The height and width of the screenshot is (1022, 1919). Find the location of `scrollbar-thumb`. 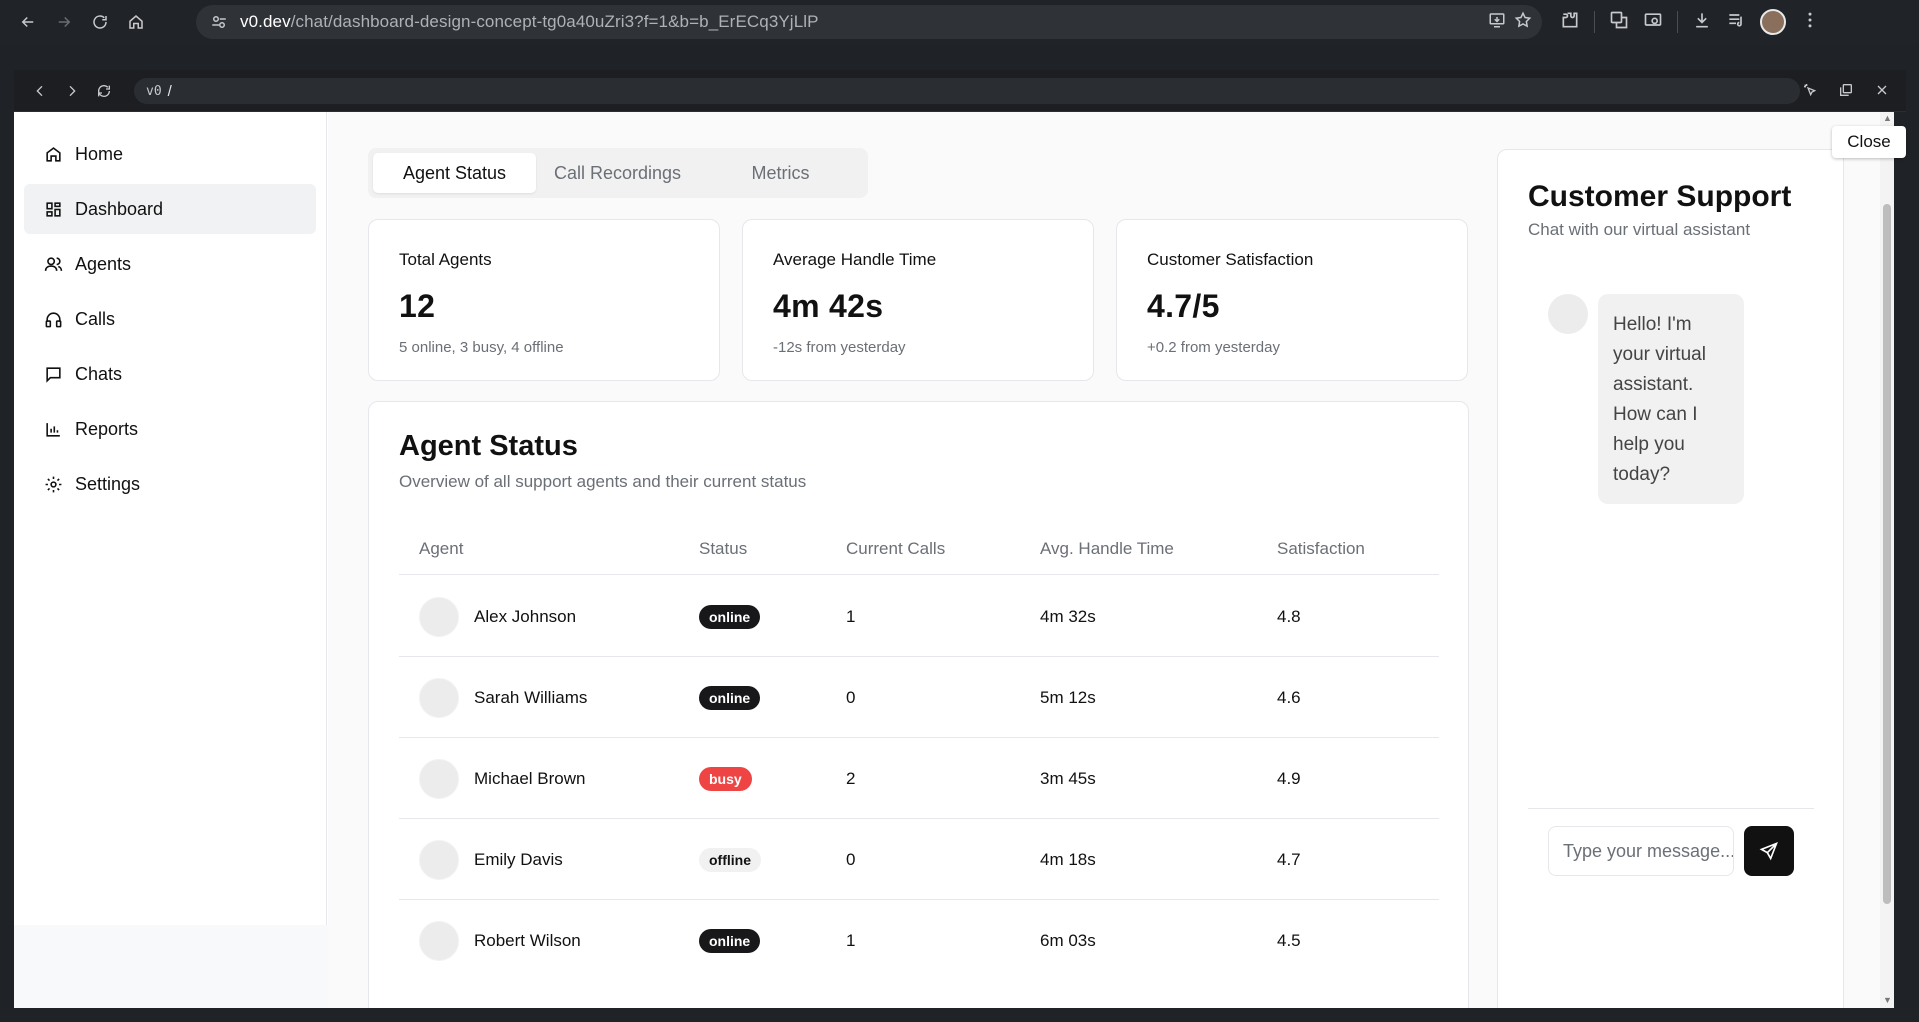

scrollbar-thumb is located at coordinates (1887, 554).